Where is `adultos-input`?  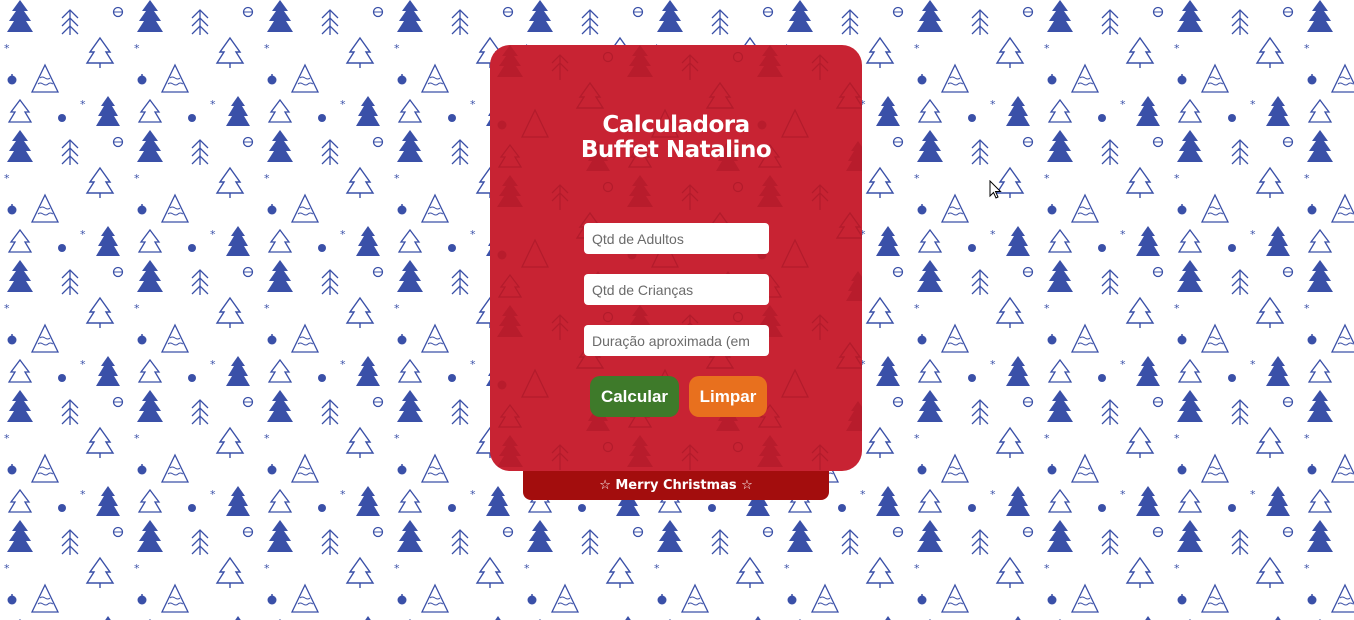 adultos-input is located at coordinates (676, 238).